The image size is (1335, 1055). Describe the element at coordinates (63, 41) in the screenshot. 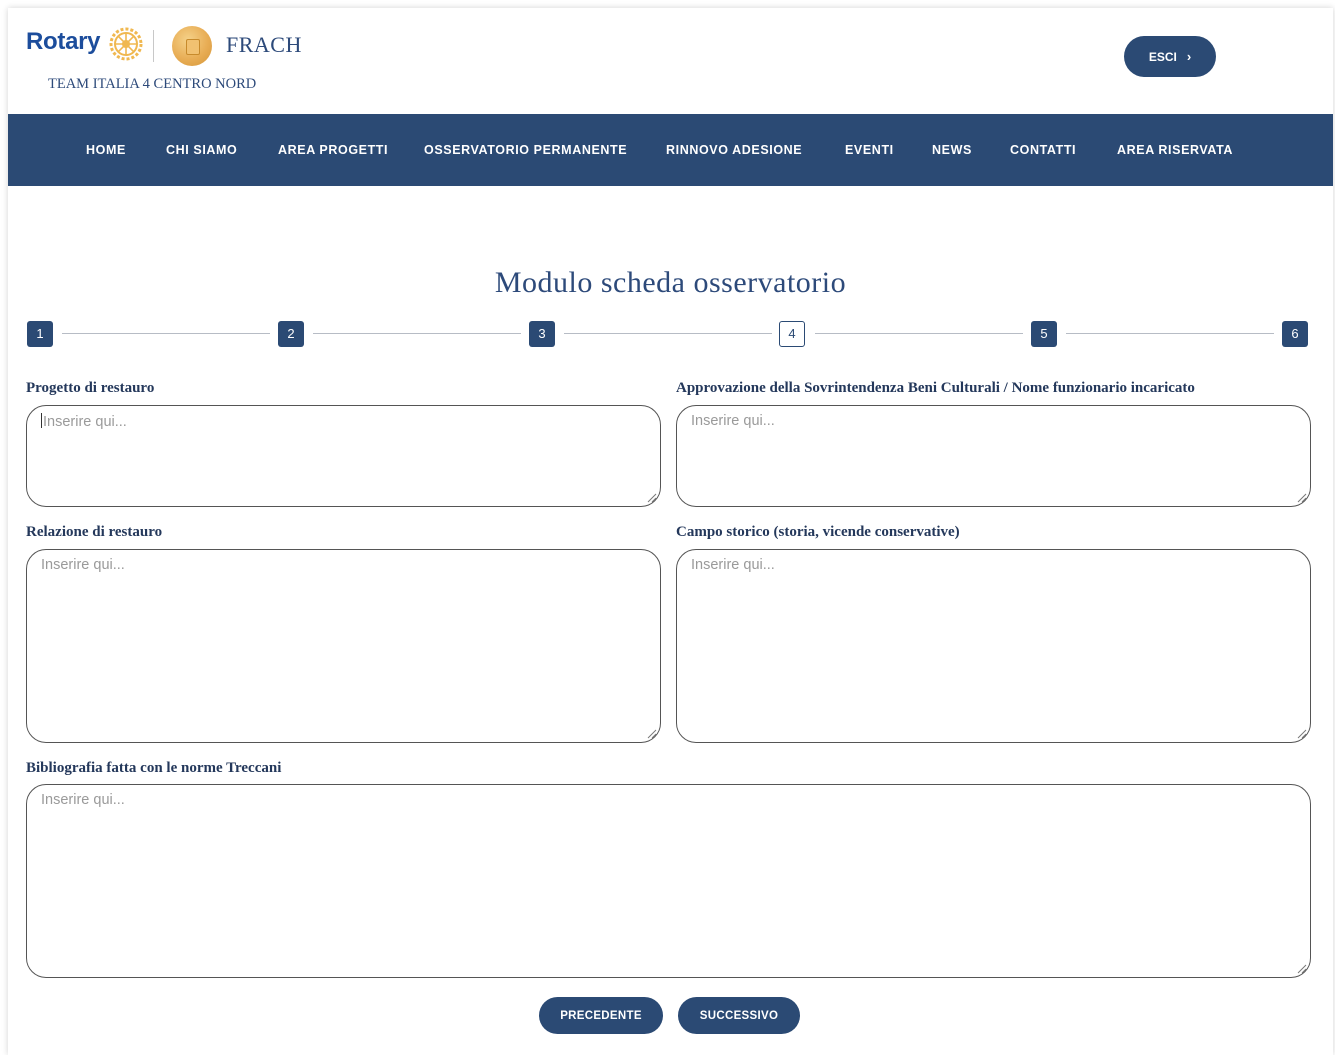

I see `logo-rotary-text: Rotary` at that location.